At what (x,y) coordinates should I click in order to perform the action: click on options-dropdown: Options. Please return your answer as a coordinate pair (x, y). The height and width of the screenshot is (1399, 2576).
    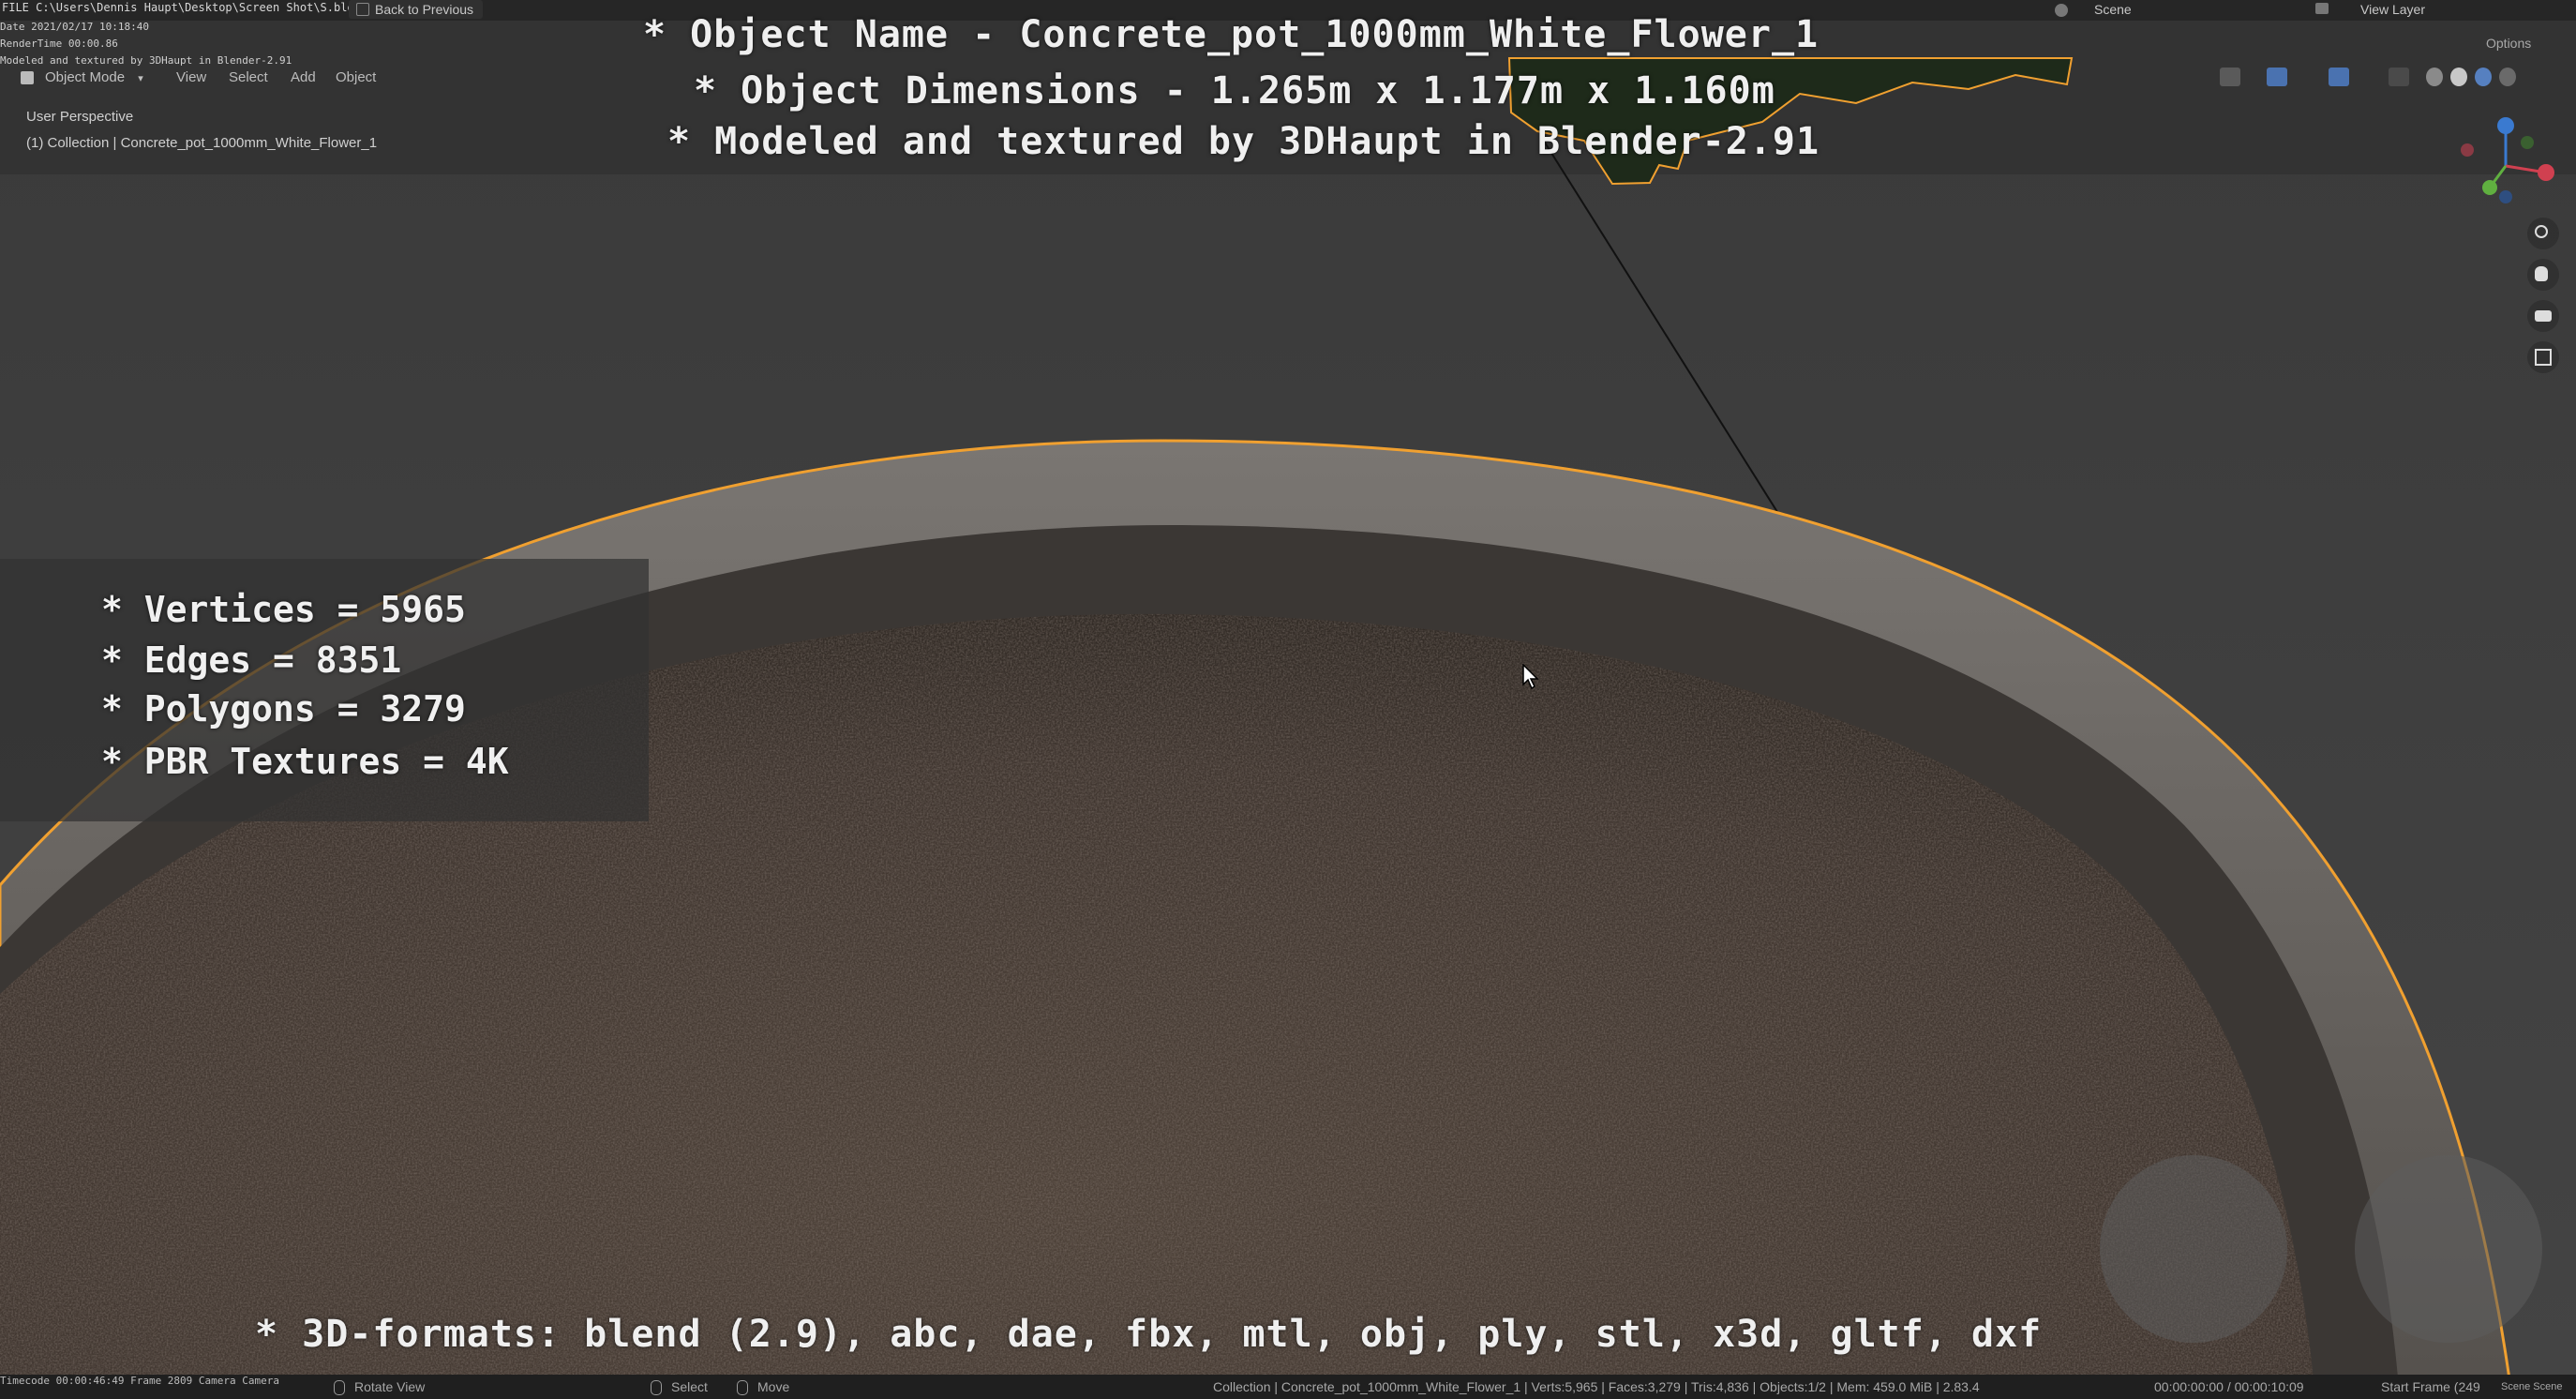
    Looking at the image, I should click on (2508, 43).